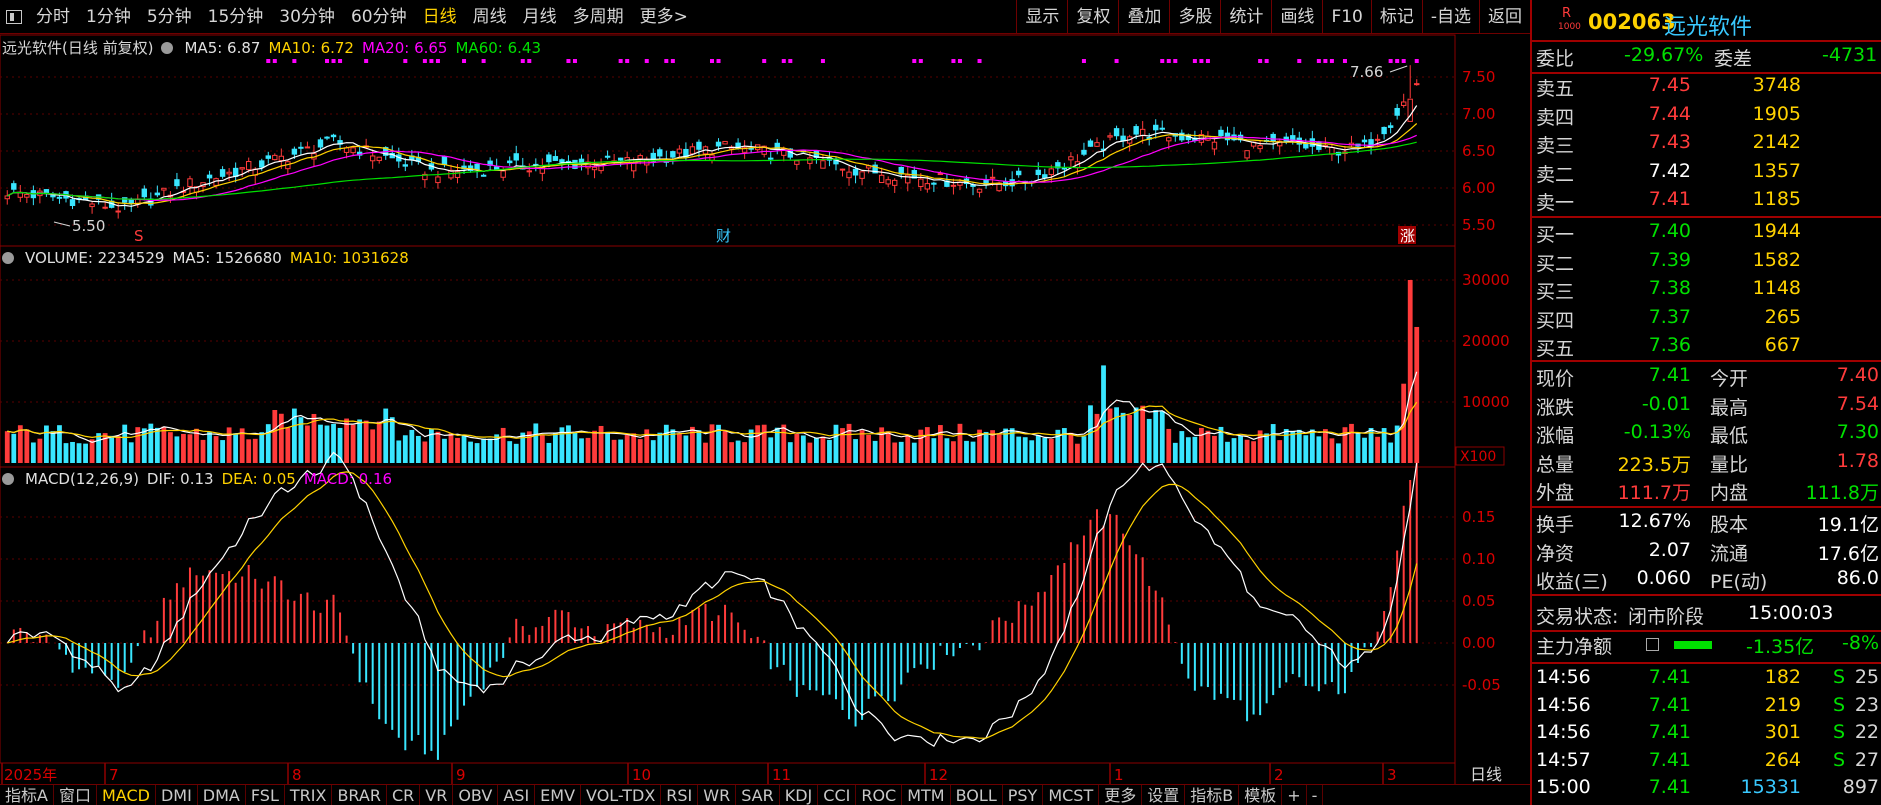 Image resolution: width=1881 pixels, height=805 pixels. What do you see at coordinates (977, 795) in the screenshot?
I see `indicator-tab: BOLL` at bounding box center [977, 795].